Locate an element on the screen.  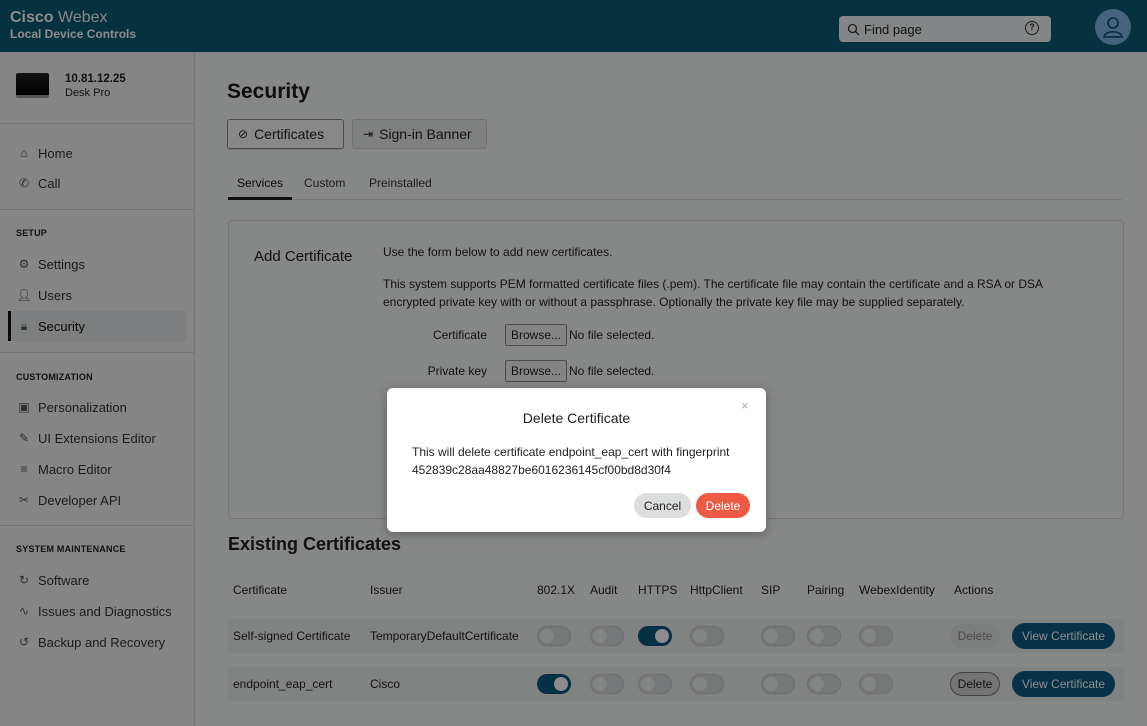
dialog-fingerprint: 452839c28aa48827be6016236145cf00bd8d30f4 is located at coordinates (541, 470).